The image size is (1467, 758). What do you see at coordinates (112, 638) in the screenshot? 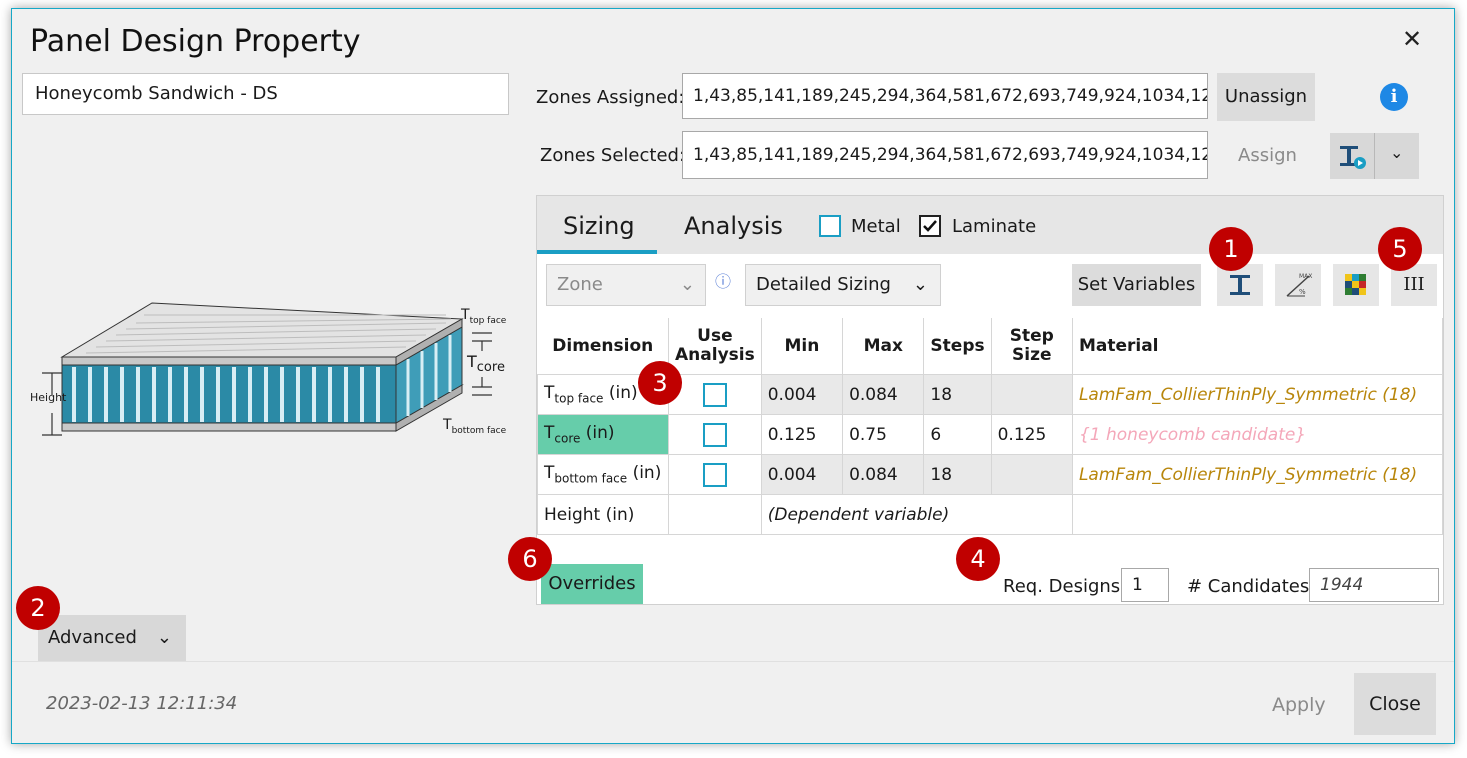
I see `advanced-dropdown: Advanced ⌄` at bounding box center [112, 638].